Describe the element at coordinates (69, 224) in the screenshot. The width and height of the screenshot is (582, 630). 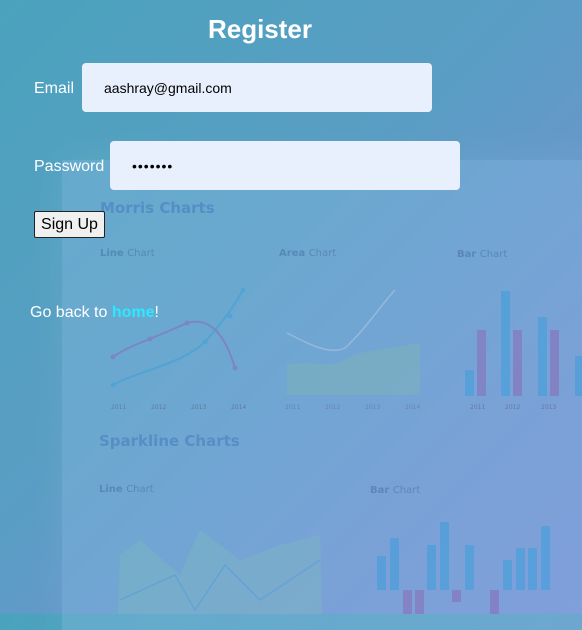
I see `sign-up-button: Sign Up` at that location.